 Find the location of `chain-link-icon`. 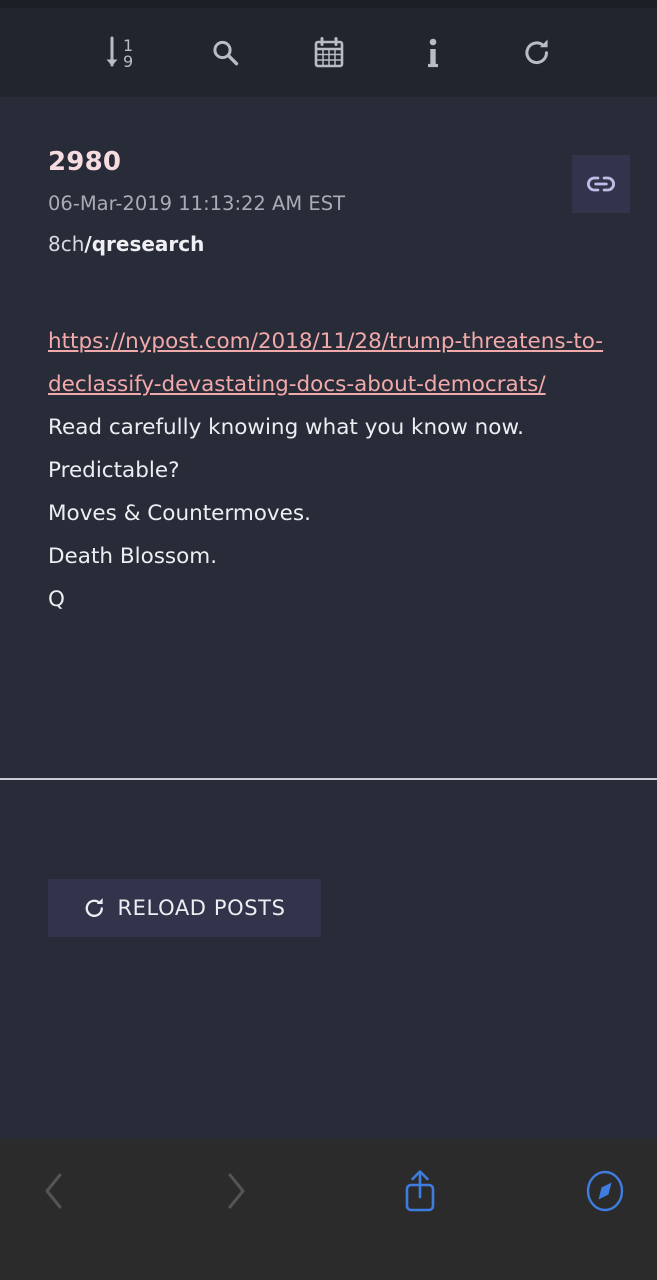

chain-link-icon is located at coordinates (601, 184).